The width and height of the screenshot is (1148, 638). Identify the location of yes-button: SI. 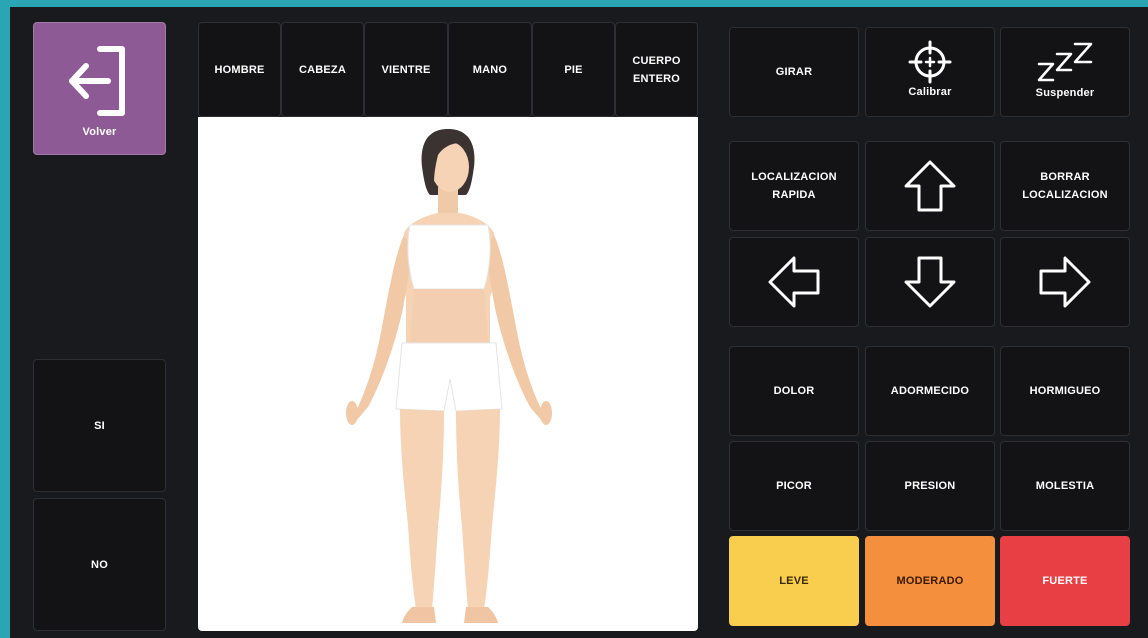
(99, 425).